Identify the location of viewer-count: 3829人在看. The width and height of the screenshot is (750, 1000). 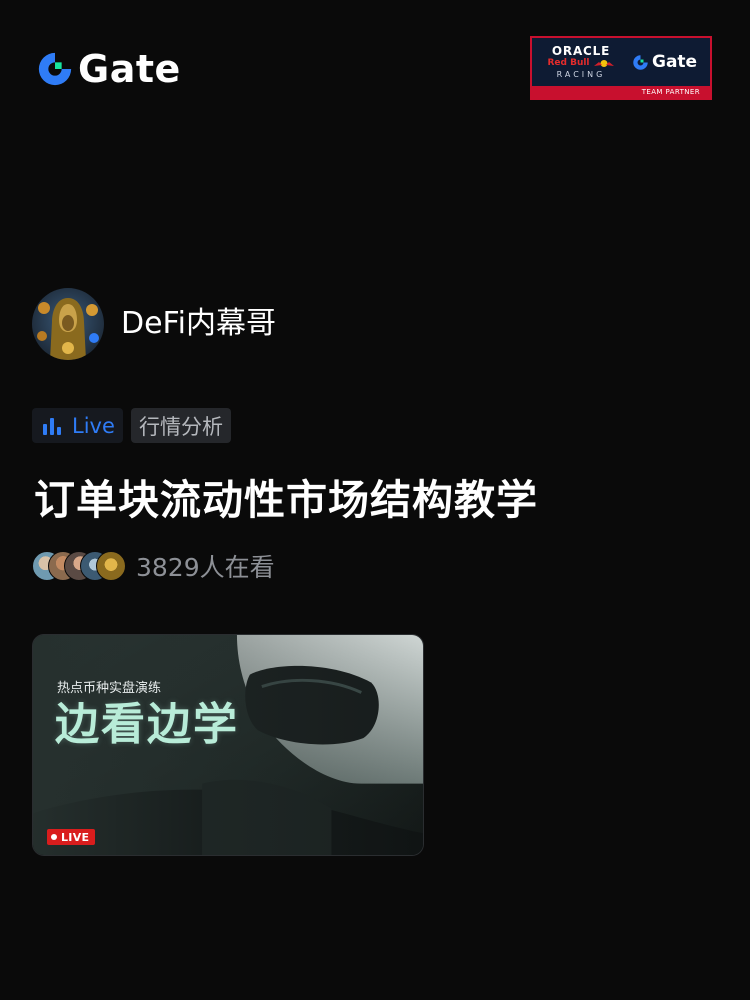
(205, 567).